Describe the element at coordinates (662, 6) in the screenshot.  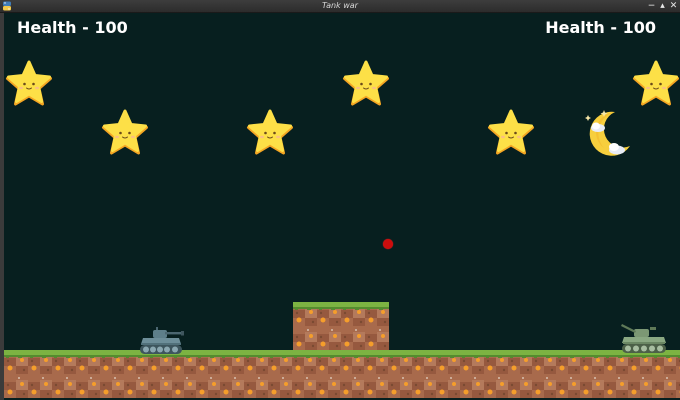
I see `maximize-icon: ▴` at that location.